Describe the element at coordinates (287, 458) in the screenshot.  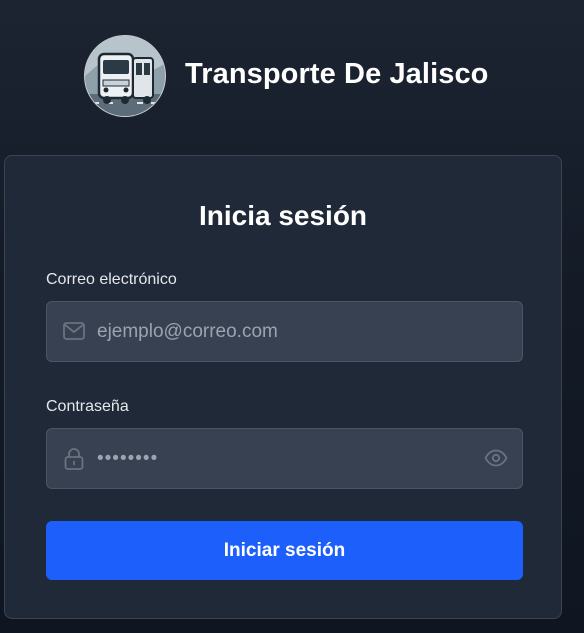
I see `password-input` at that location.